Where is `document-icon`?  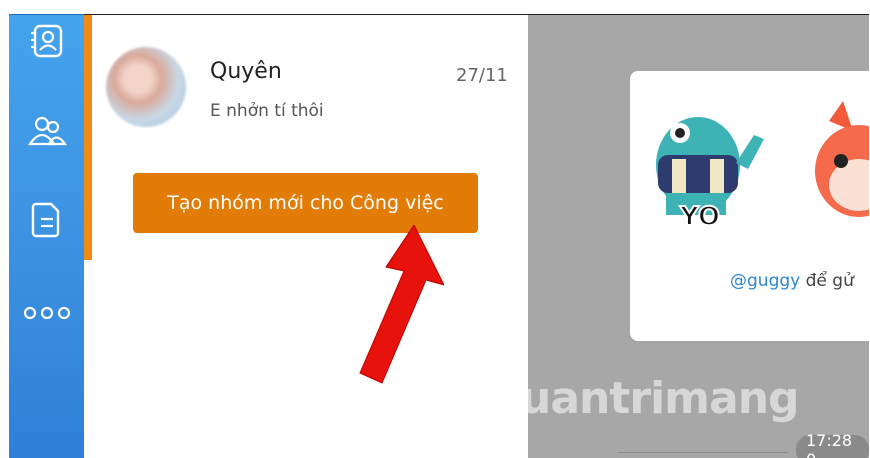 document-icon is located at coordinates (46, 219).